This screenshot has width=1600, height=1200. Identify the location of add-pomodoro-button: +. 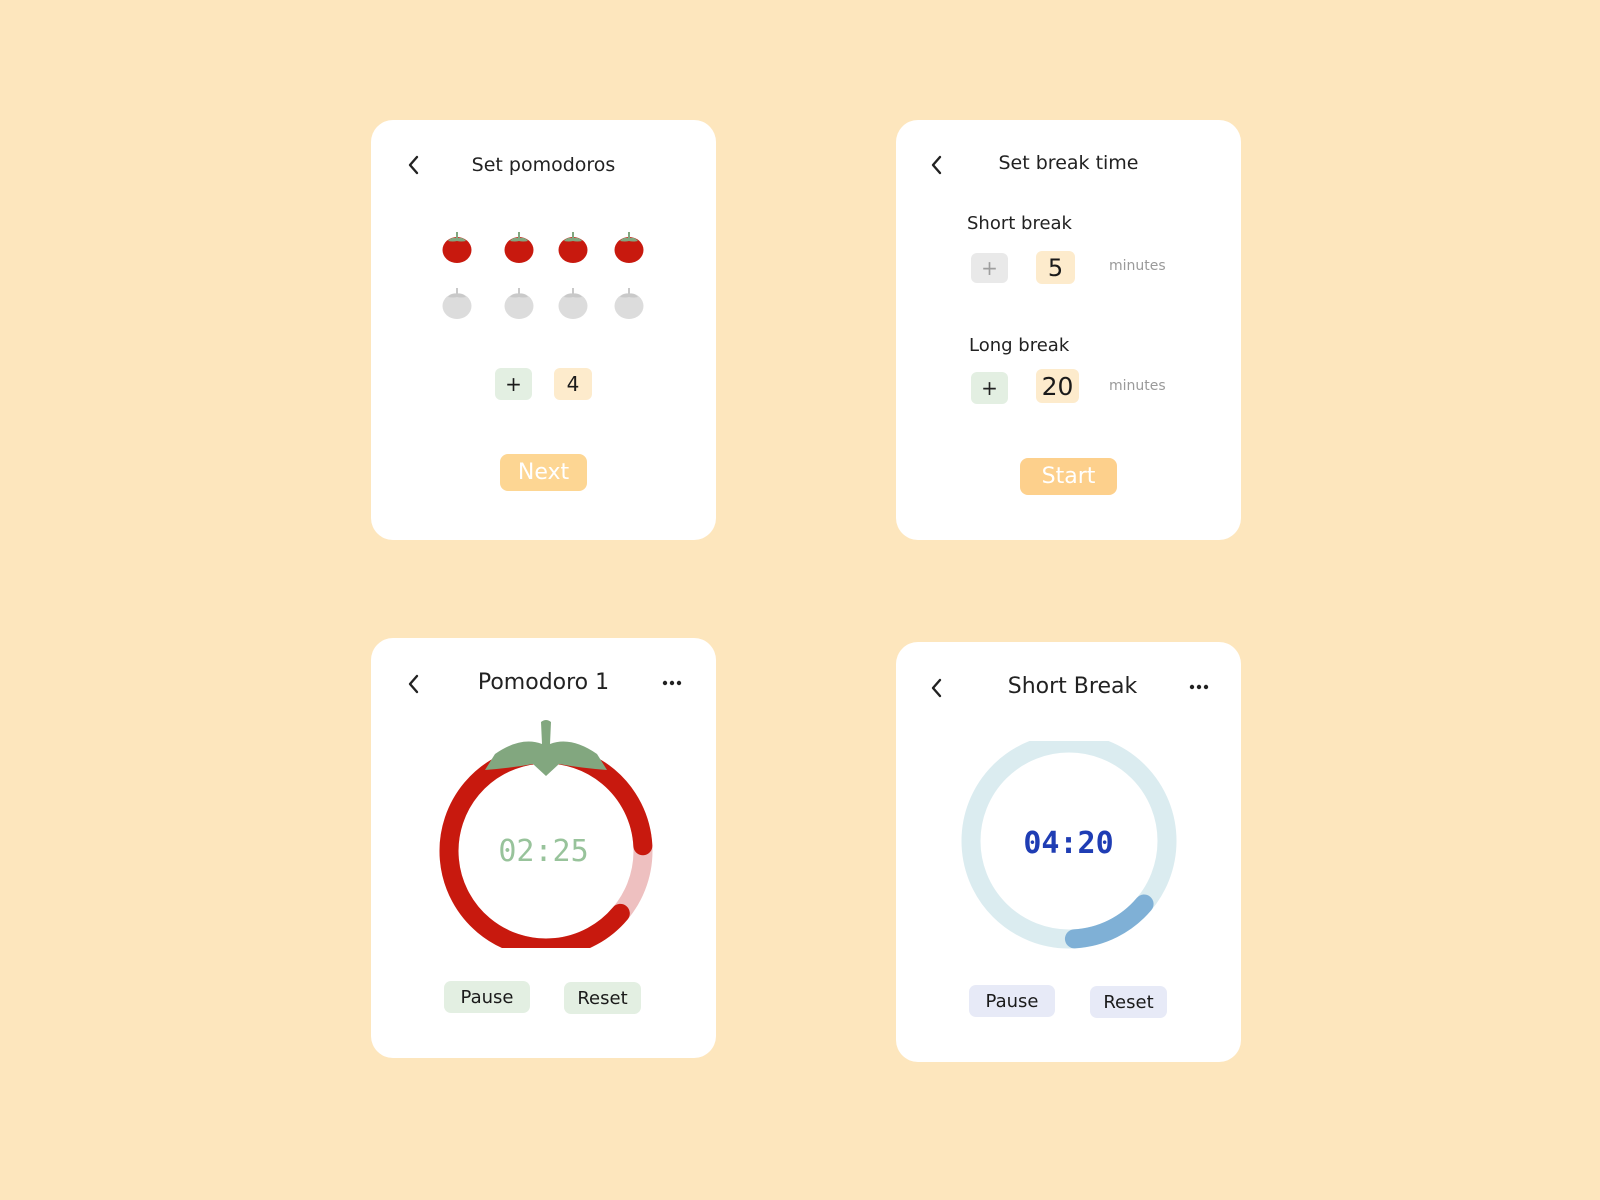
(513, 384).